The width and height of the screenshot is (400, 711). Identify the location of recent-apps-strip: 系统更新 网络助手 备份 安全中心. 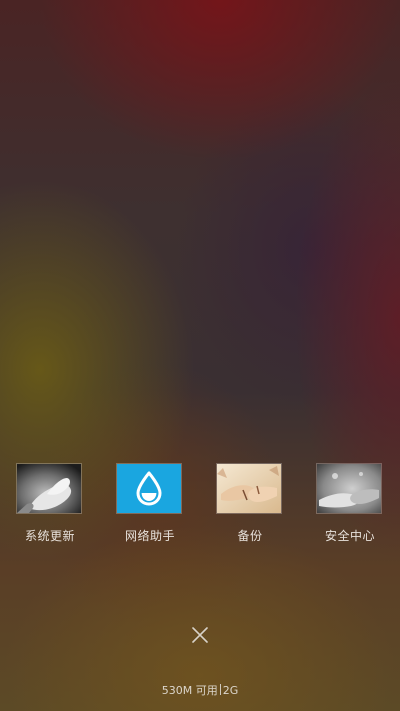
(200, 508).